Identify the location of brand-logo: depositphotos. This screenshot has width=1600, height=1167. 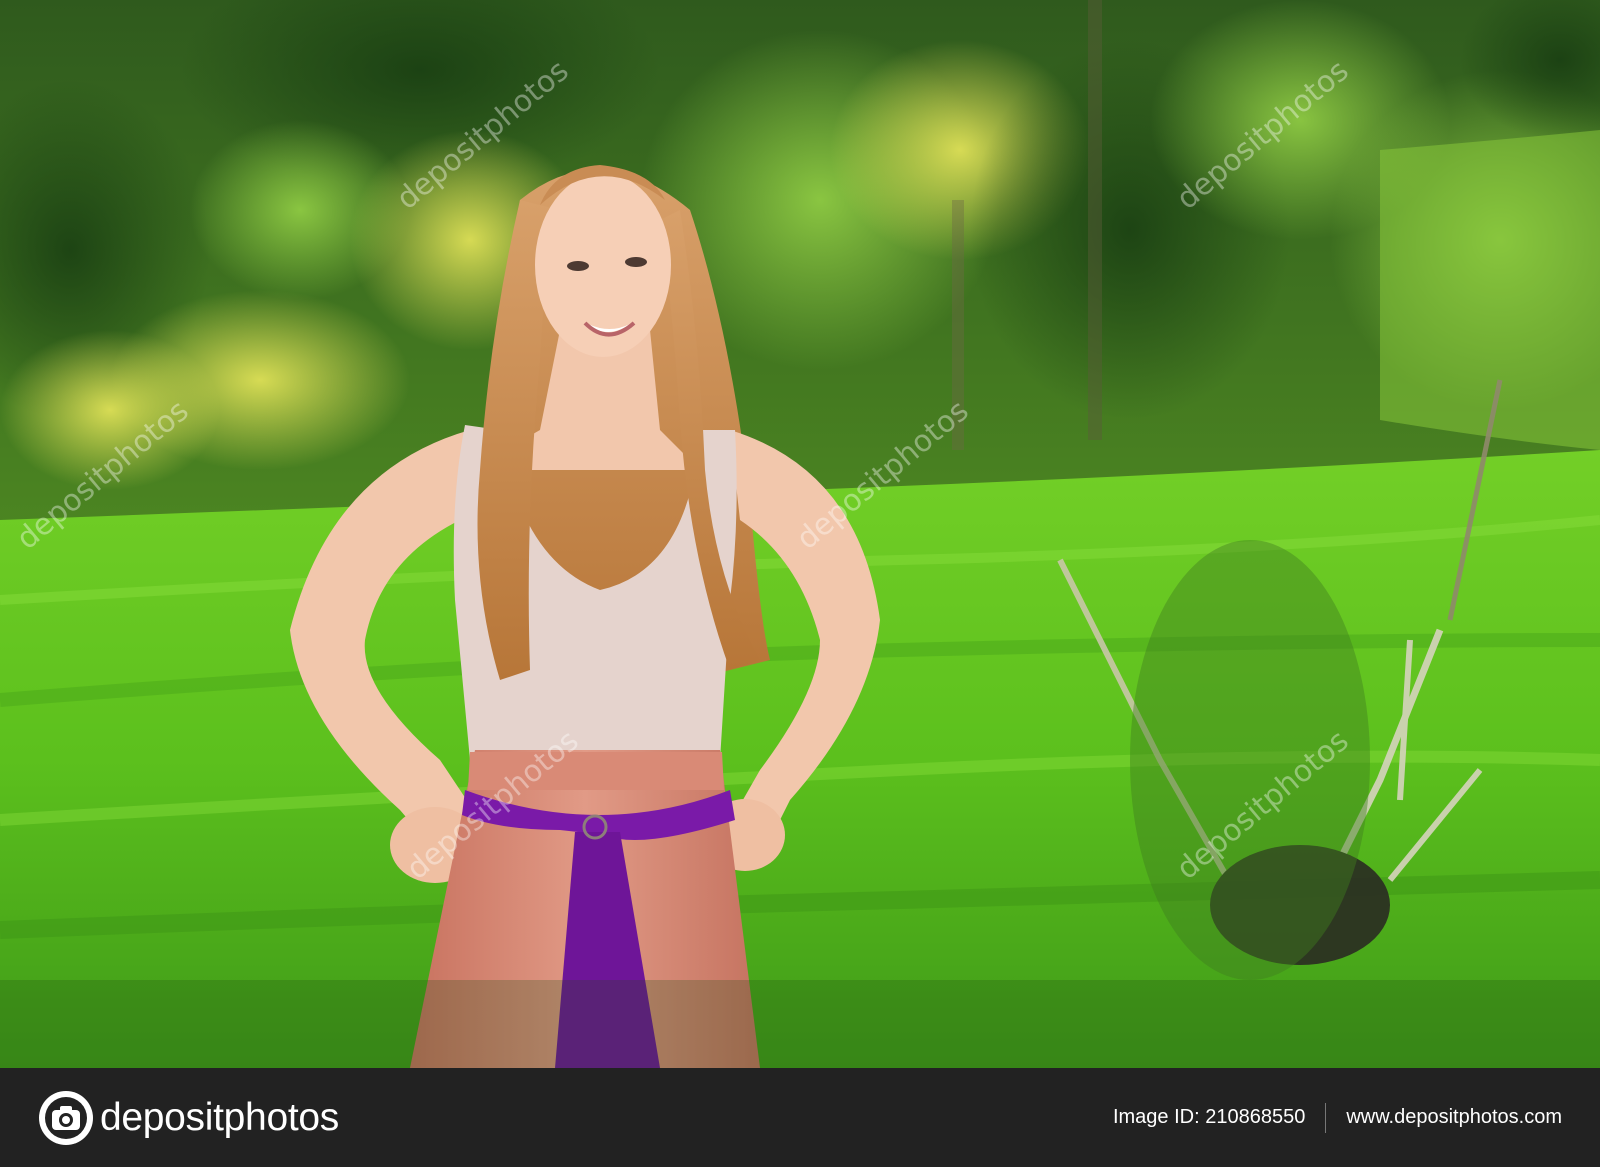
(188, 1118).